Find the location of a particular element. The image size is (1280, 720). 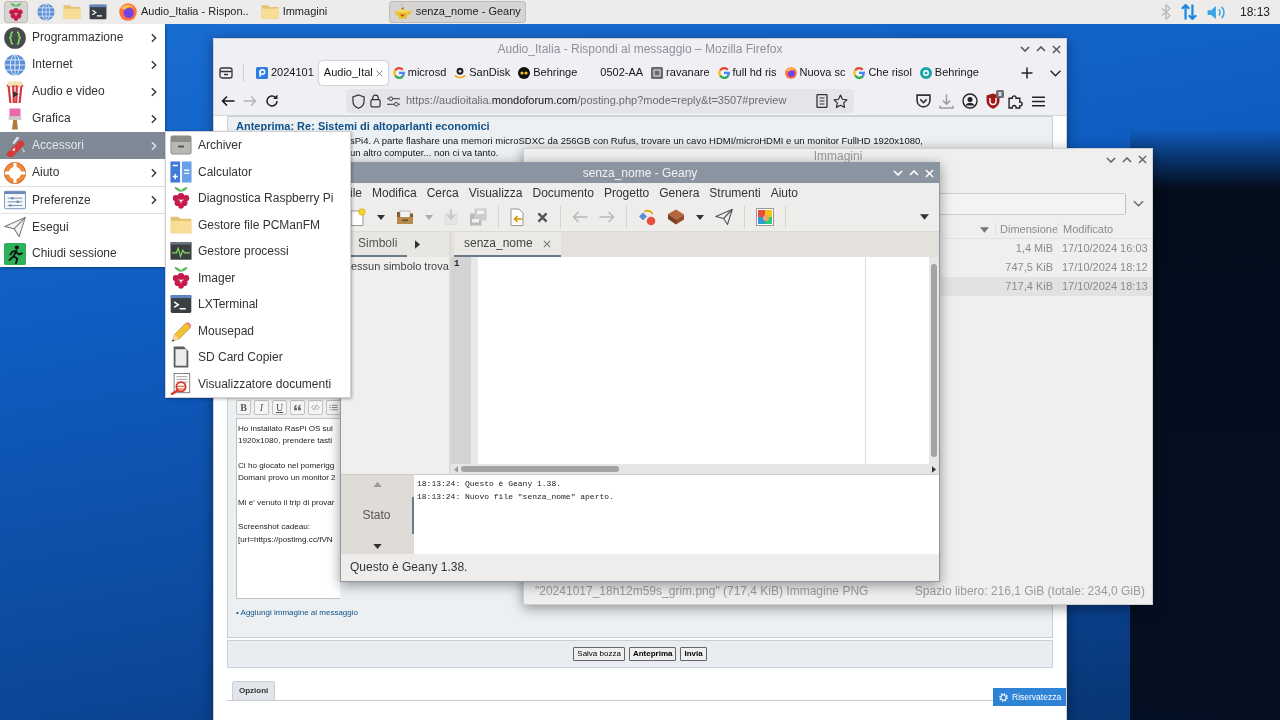

browser-tab: full hd ris is located at coordinates (747, 73).